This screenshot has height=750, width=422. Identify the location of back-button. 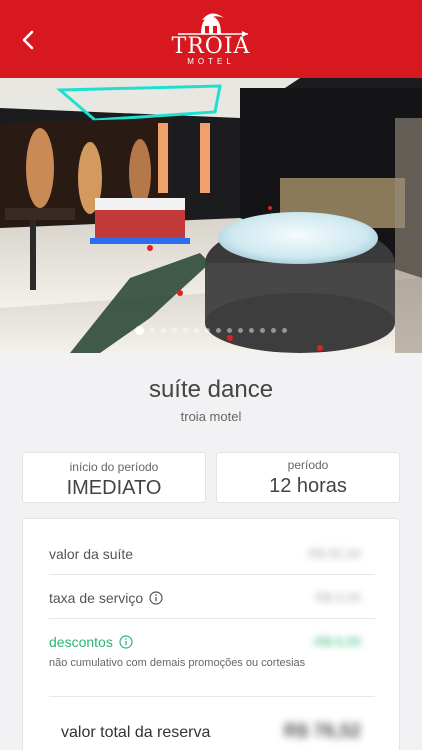
(28, 40).